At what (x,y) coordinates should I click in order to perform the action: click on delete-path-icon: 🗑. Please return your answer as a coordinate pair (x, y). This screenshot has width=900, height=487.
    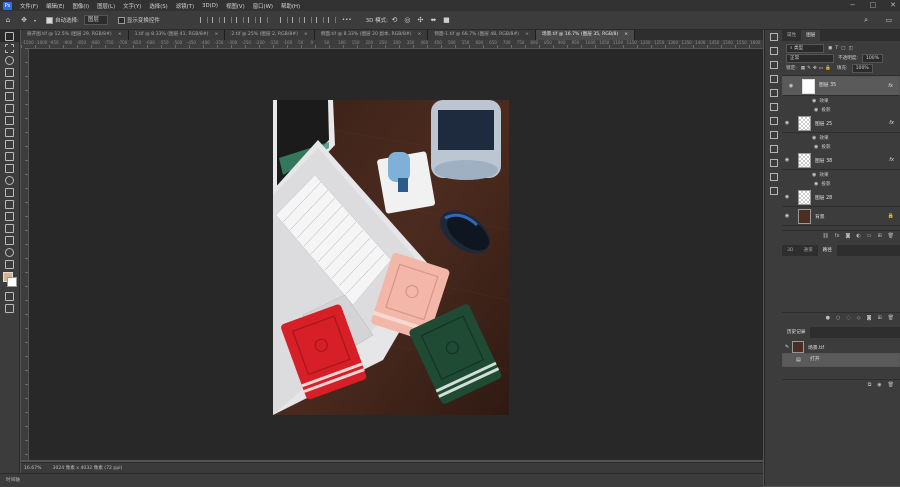
    Looking at the image, I should click on (891, 318).